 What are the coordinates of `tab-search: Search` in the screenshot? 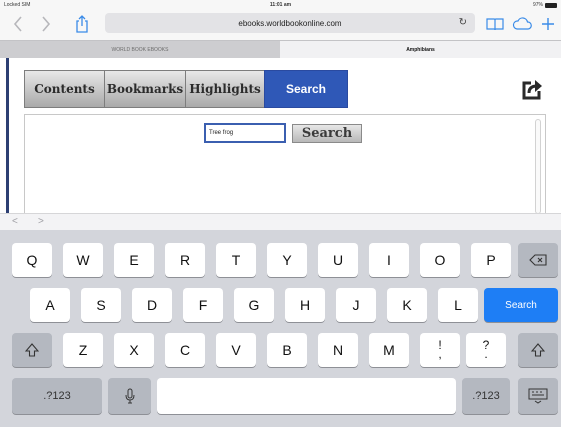 It's located at (306, 89).